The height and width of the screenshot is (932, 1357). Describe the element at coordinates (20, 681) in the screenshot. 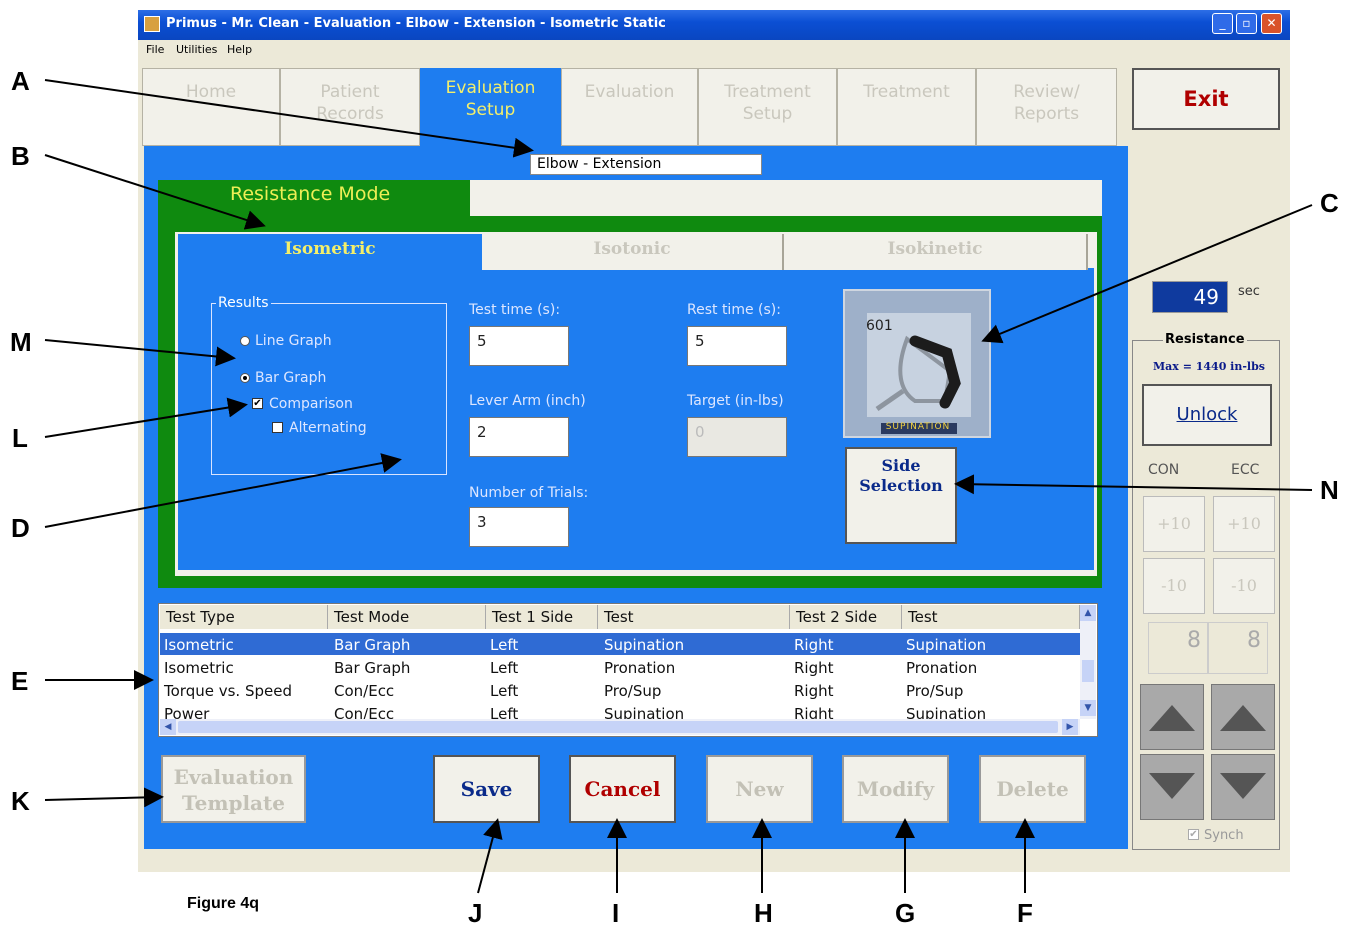

I see `annotation-label: E` at that location.